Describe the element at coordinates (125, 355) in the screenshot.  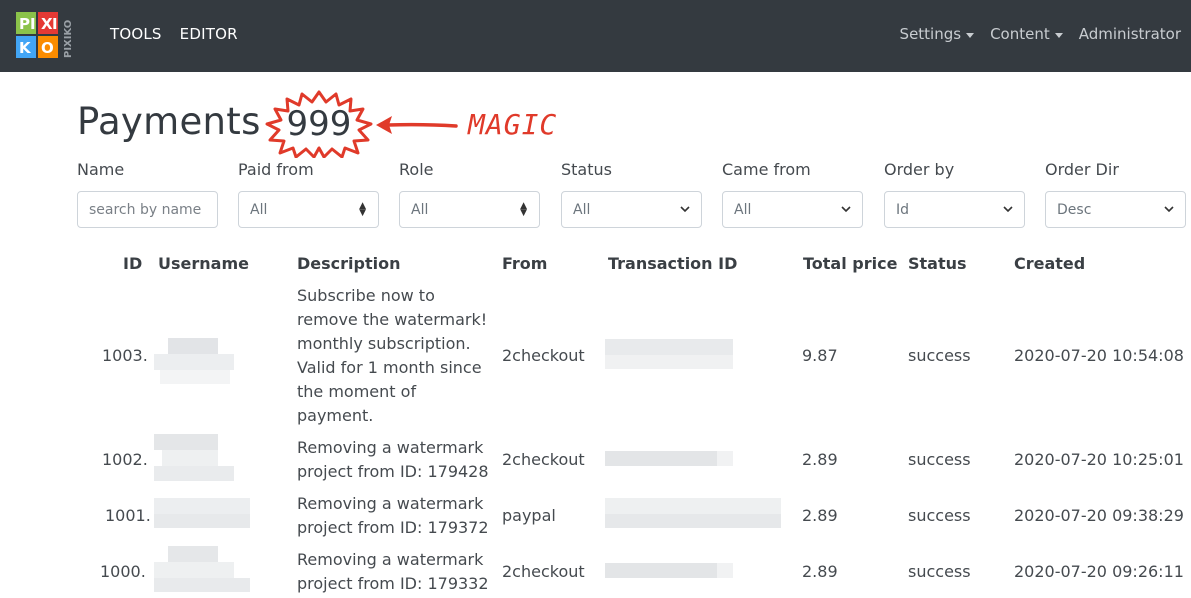
I see `cell-id: 1003.` at that location.